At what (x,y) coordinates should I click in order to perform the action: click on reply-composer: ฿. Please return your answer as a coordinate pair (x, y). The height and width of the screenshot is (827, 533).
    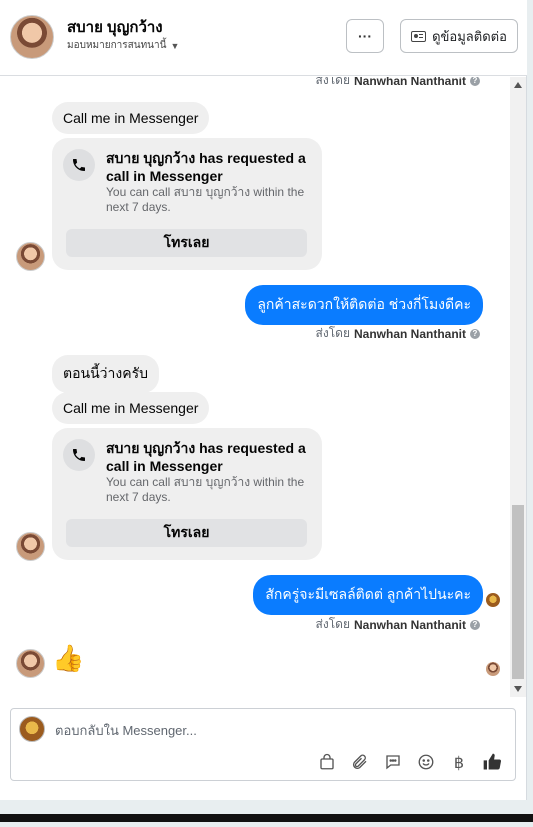
    Looking at the image, I should click on (263, 744).